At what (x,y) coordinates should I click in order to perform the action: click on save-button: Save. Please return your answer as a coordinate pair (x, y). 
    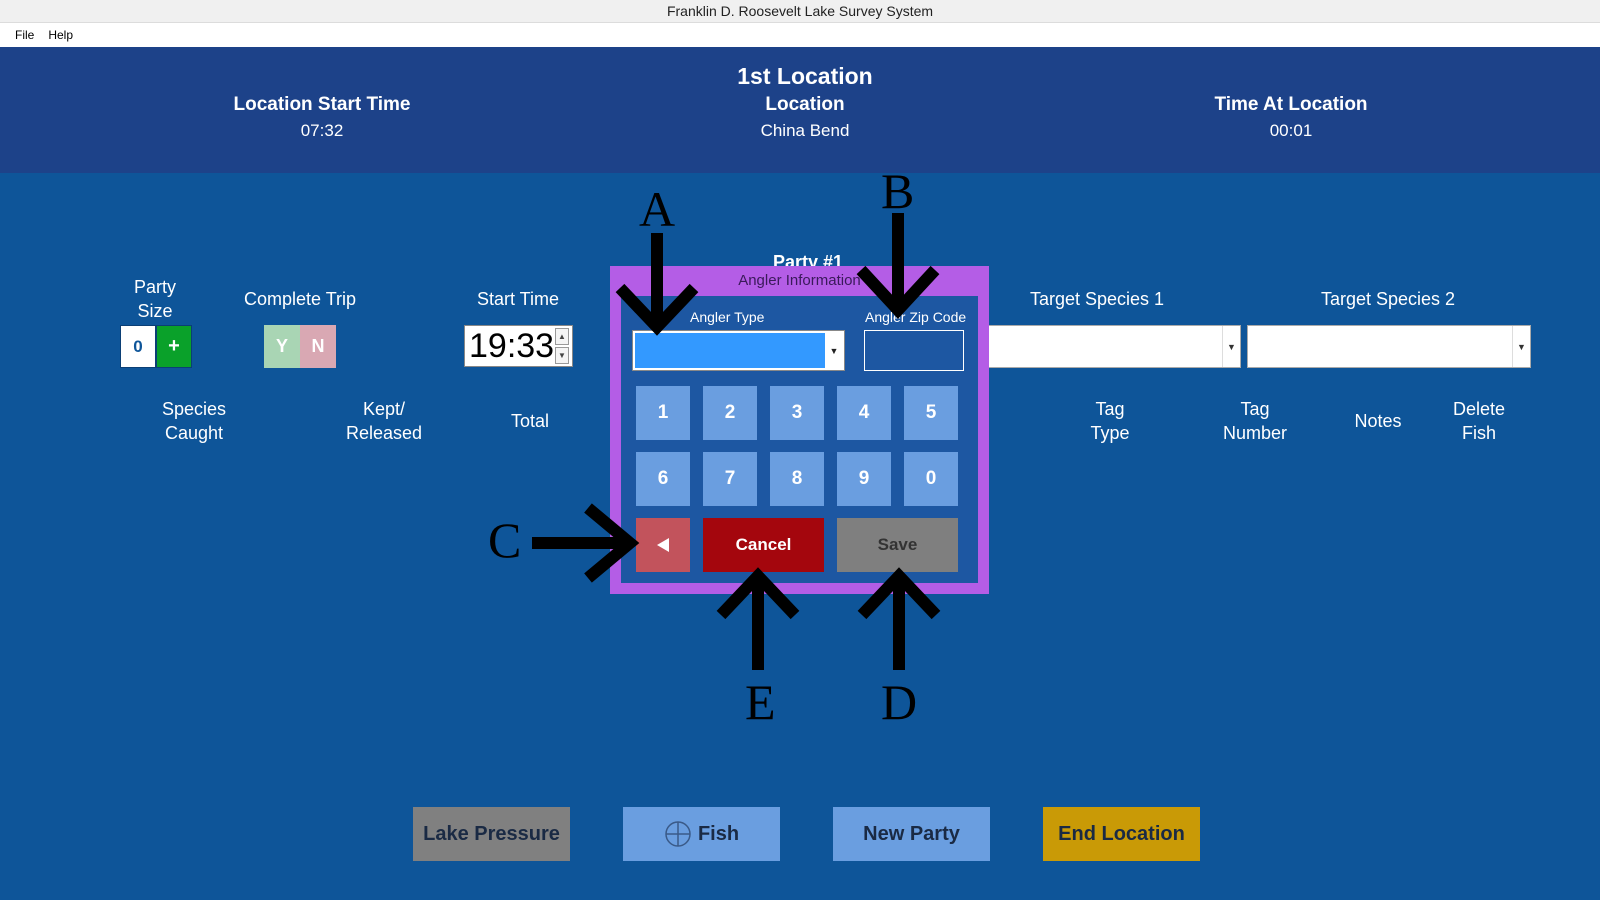
    Looking at the image, I should click on (897, 545).